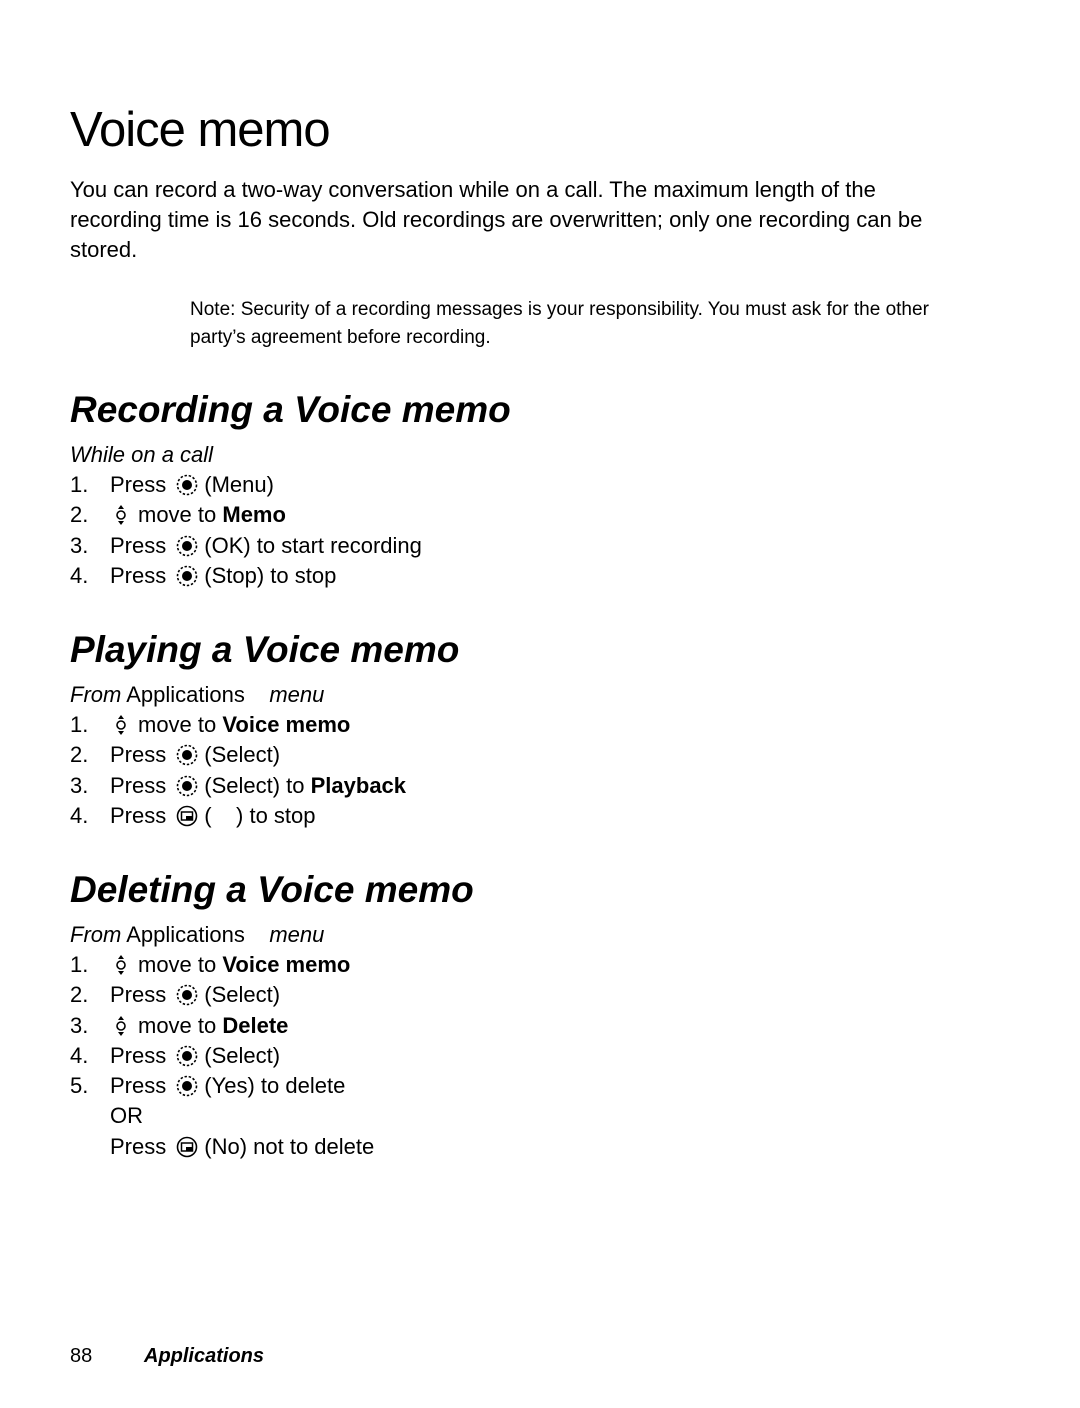 The width and height of the screenshot is (1080, 1408). I want to click on page-number: 88, so click(81, 1356).